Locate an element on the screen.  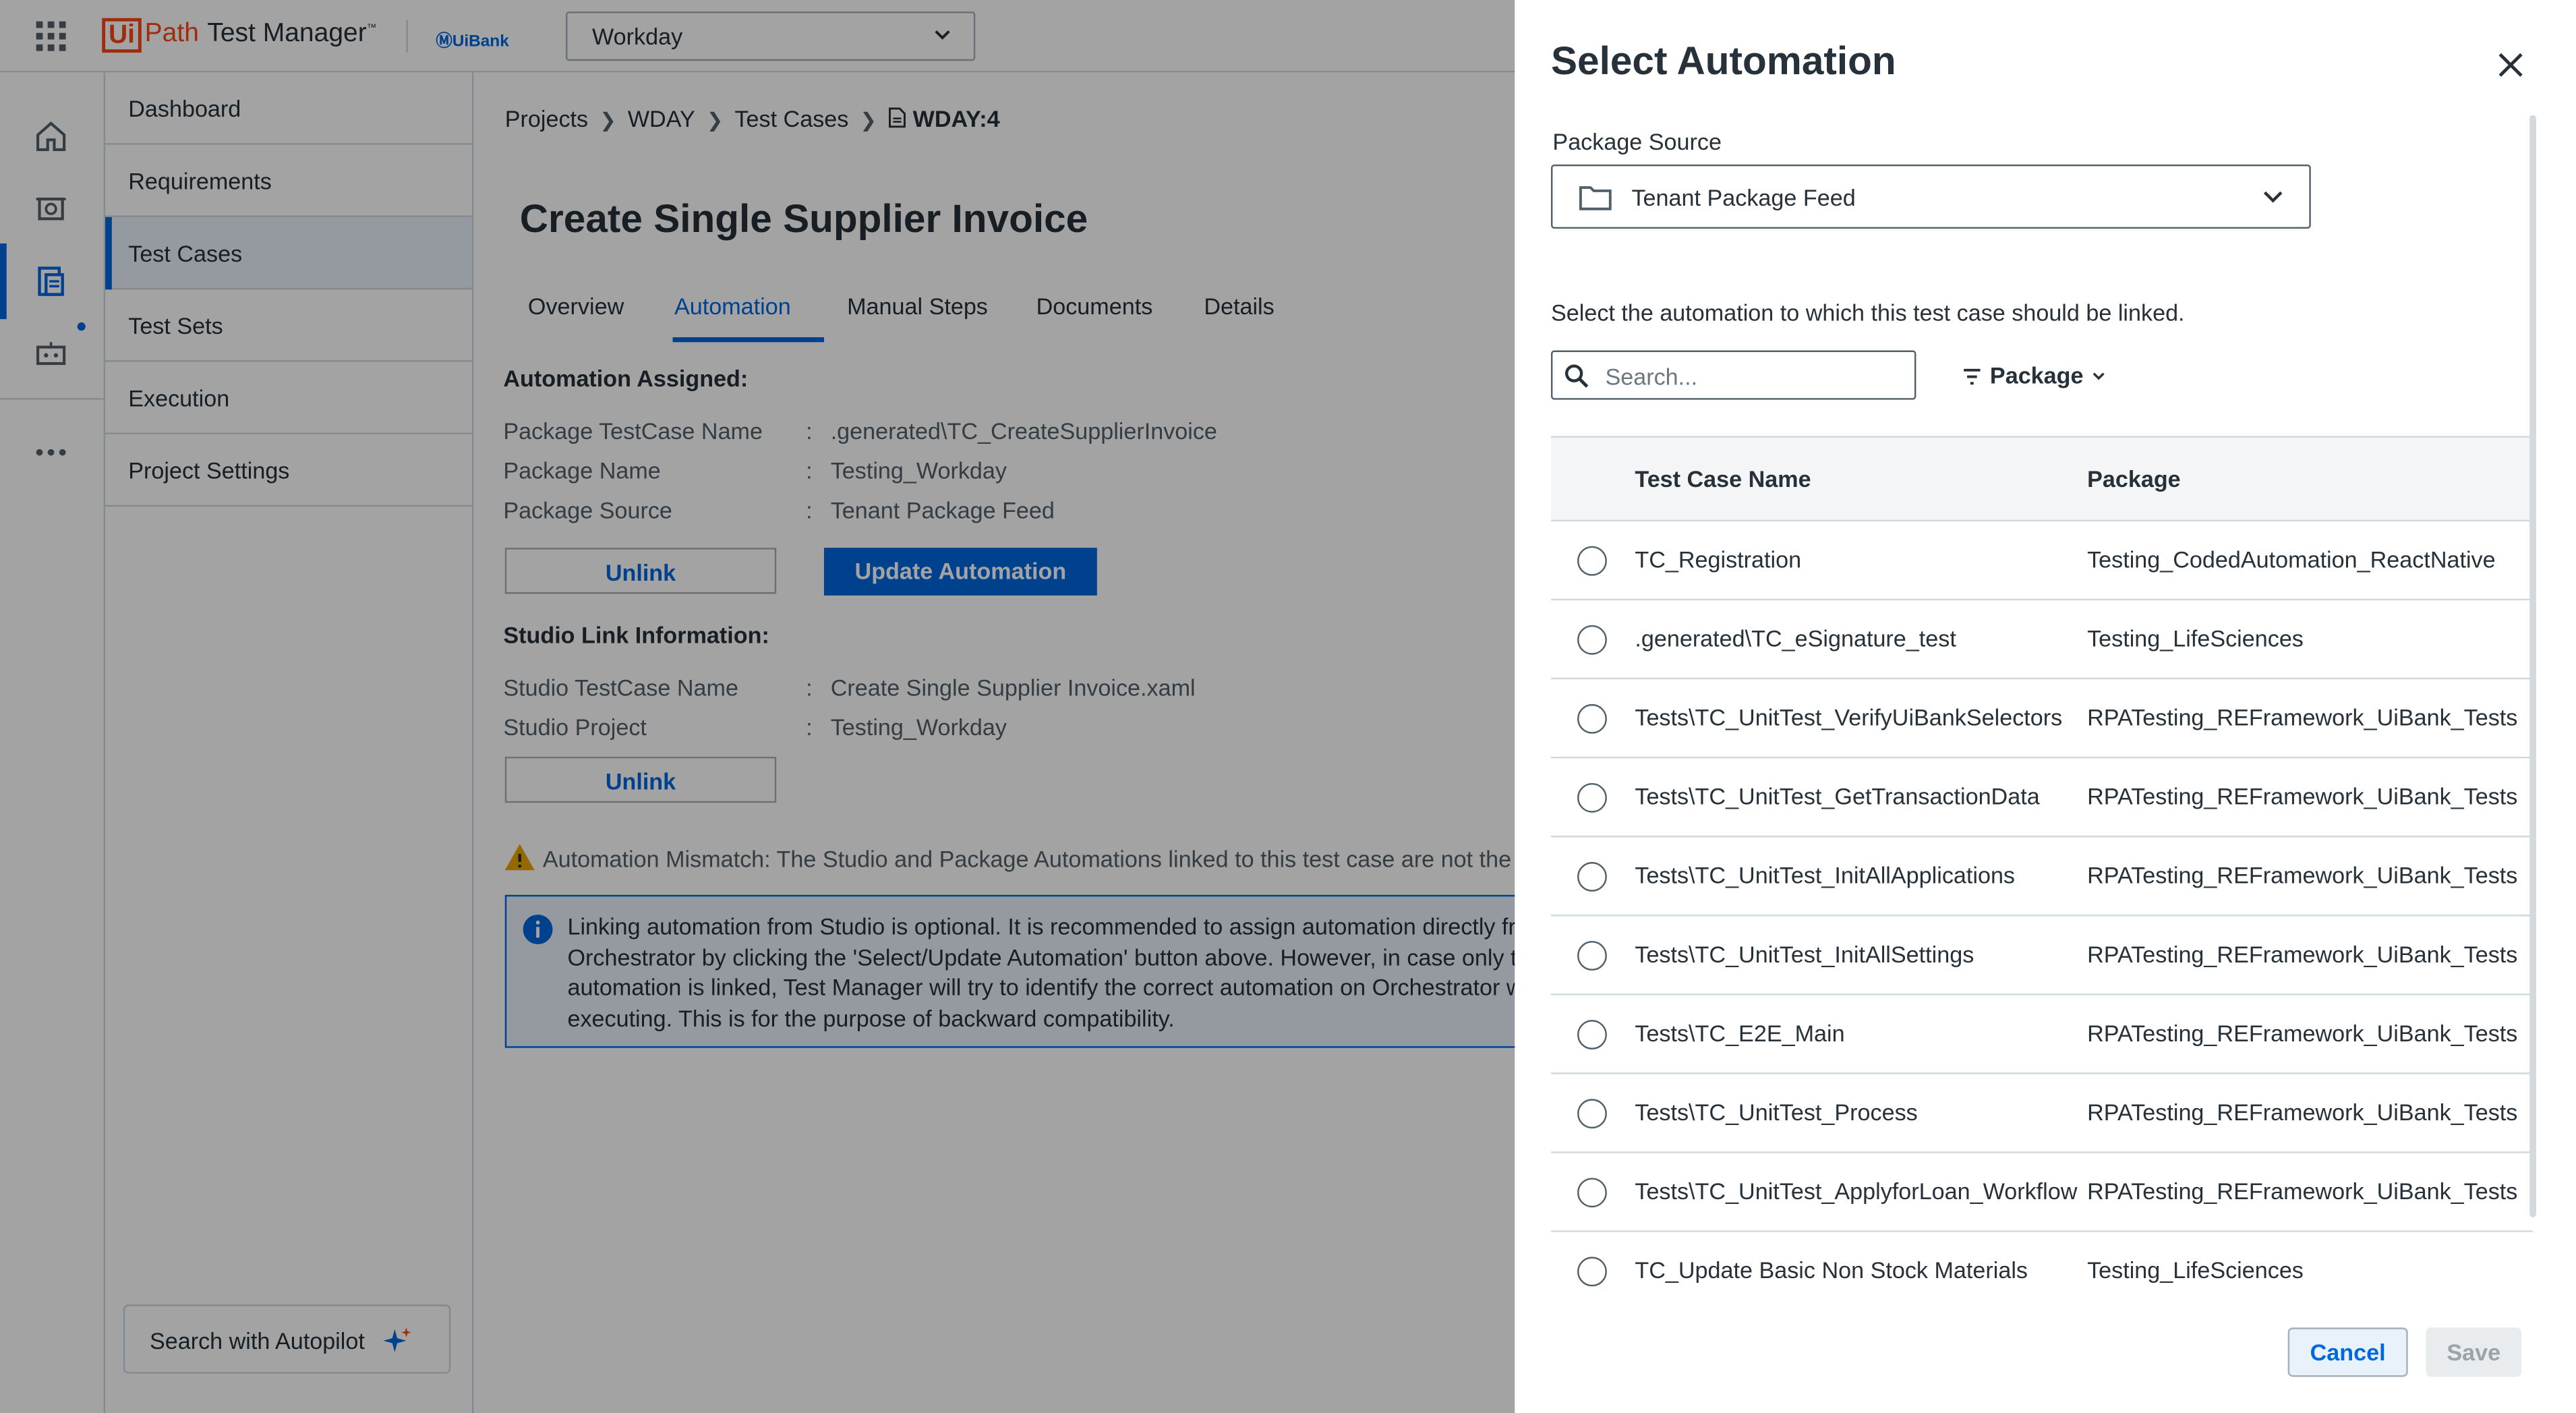
row-test-case-name: Tests\TC_UnitTest_Process is located at coordinates (1776, 1112).